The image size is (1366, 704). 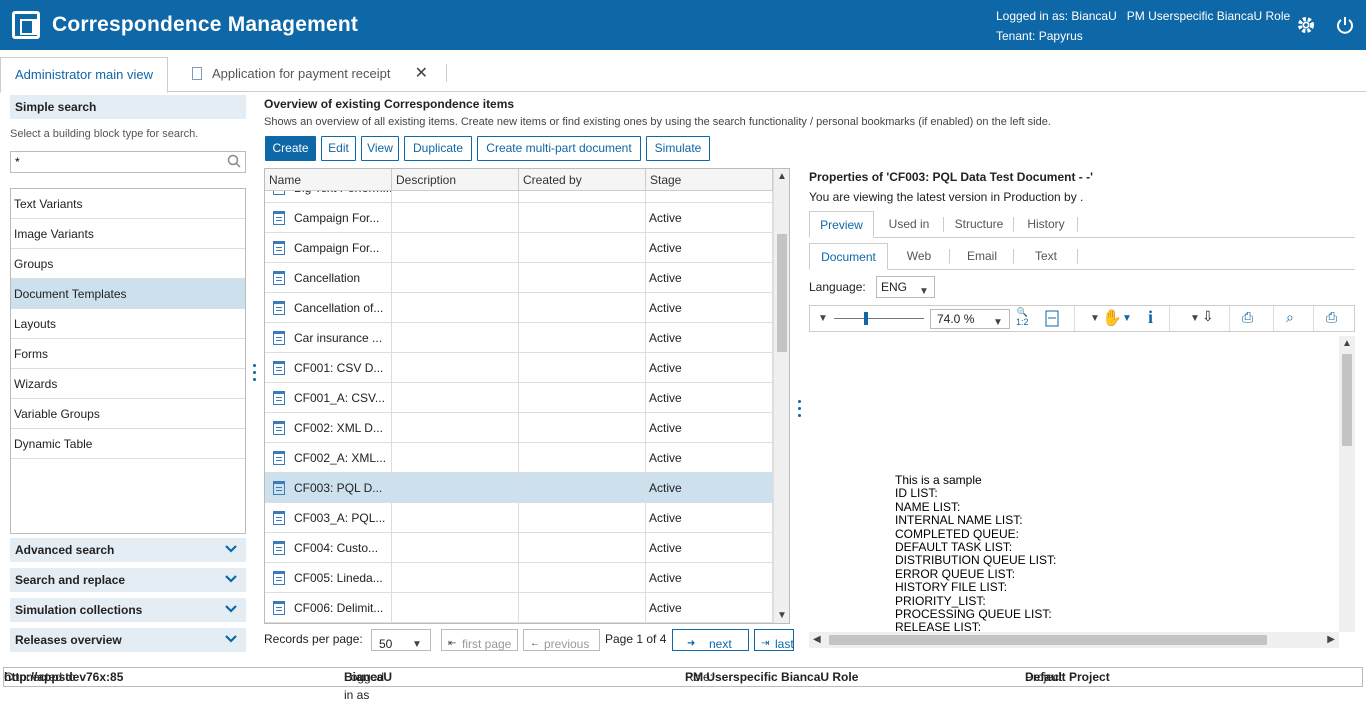 I want to click on table-row: Car insurance ... Active, so click(x=519, y=338).